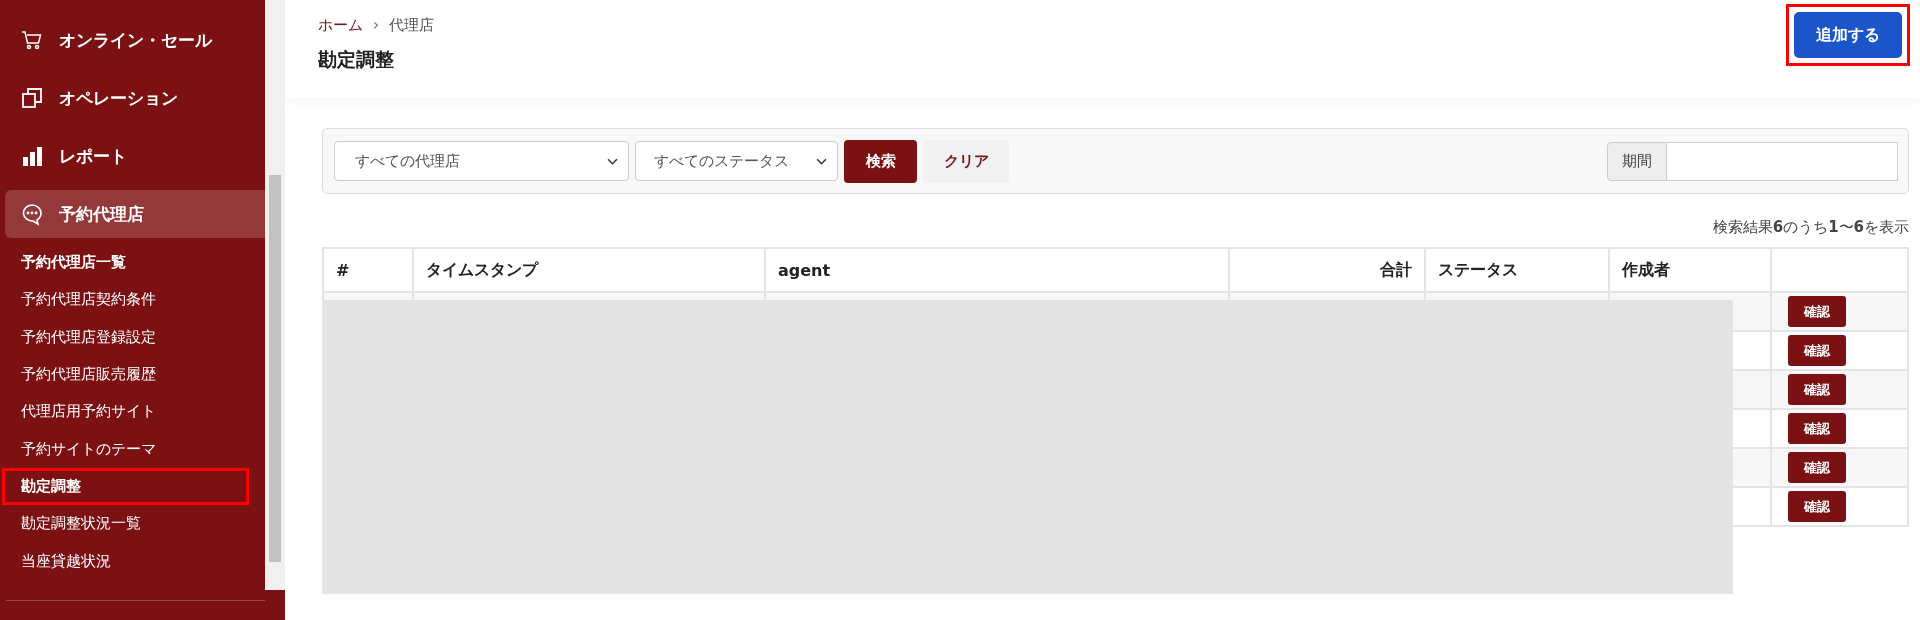 The height and width of the screenshot is (620, 1920). What do you see at coordinates (275, 295) in the screenshot?
I see `scrollbar` at bounding box center [275, 295].